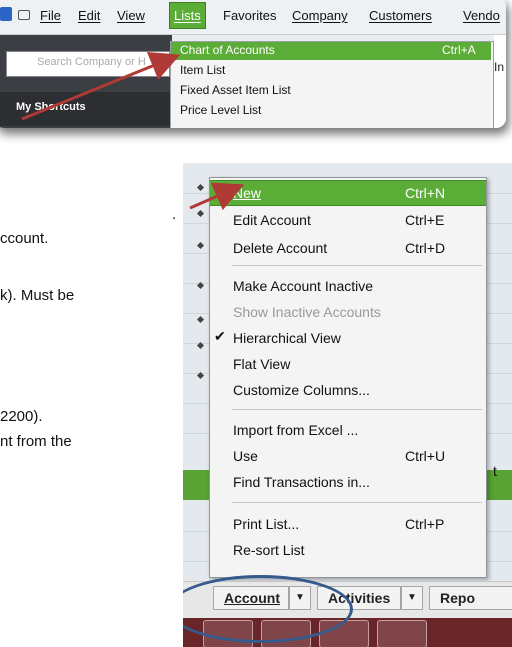  Describe the element at coordinates (262, 364) in the screenshot. I see `menu-item-label: Flat View` at that location.